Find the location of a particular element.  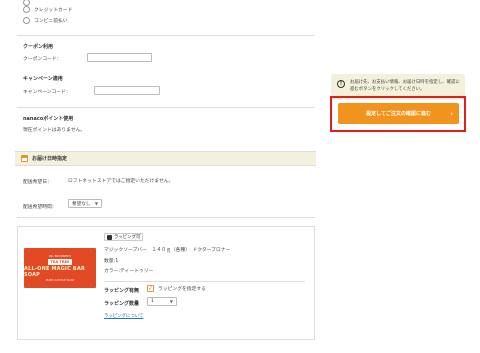

coupon-heading: クーポン利用 is located at coordinates (38, 47).